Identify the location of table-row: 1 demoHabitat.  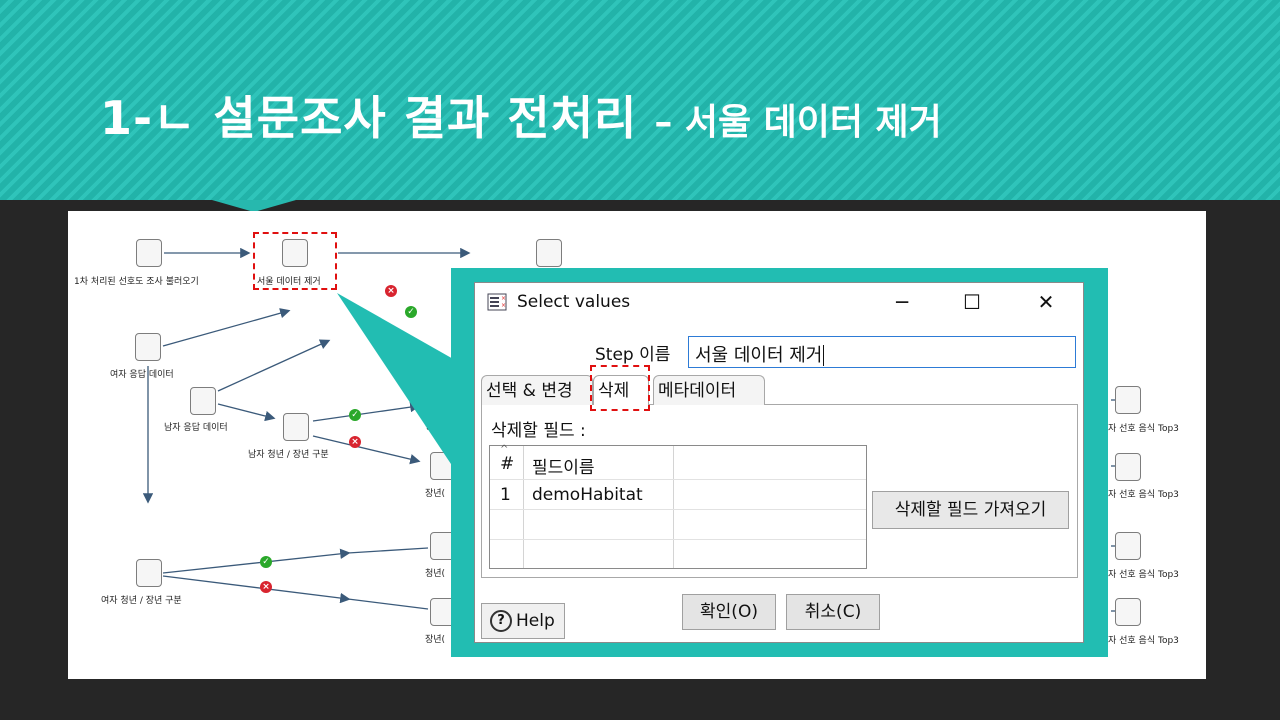
(678, 495).